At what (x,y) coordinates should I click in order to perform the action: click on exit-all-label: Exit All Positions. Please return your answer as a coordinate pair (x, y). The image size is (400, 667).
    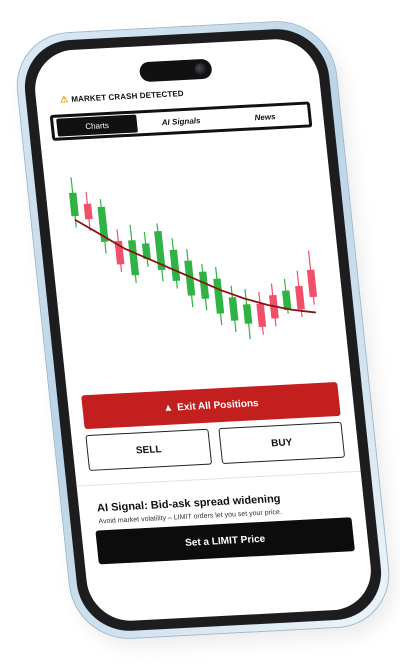
    Looking at the image, I should click on (218, 405).